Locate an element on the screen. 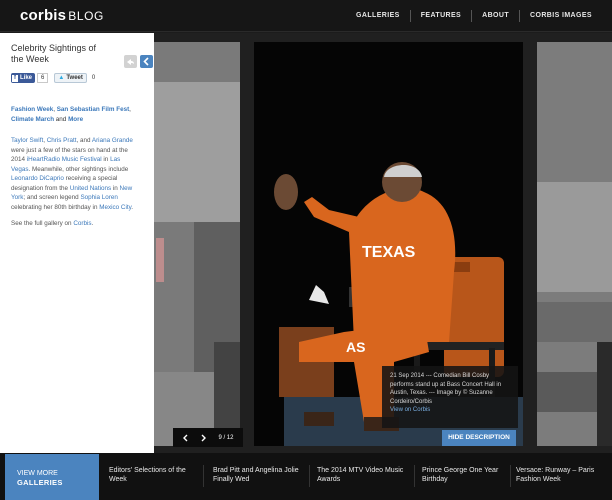  organization-link: United Nations is located at coordinates (90, 188).